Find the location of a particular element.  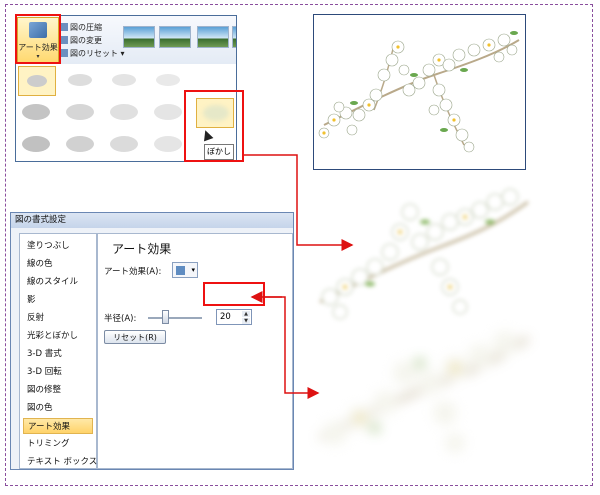

arrow-to-radius-result is located at coordinates (292, 347).